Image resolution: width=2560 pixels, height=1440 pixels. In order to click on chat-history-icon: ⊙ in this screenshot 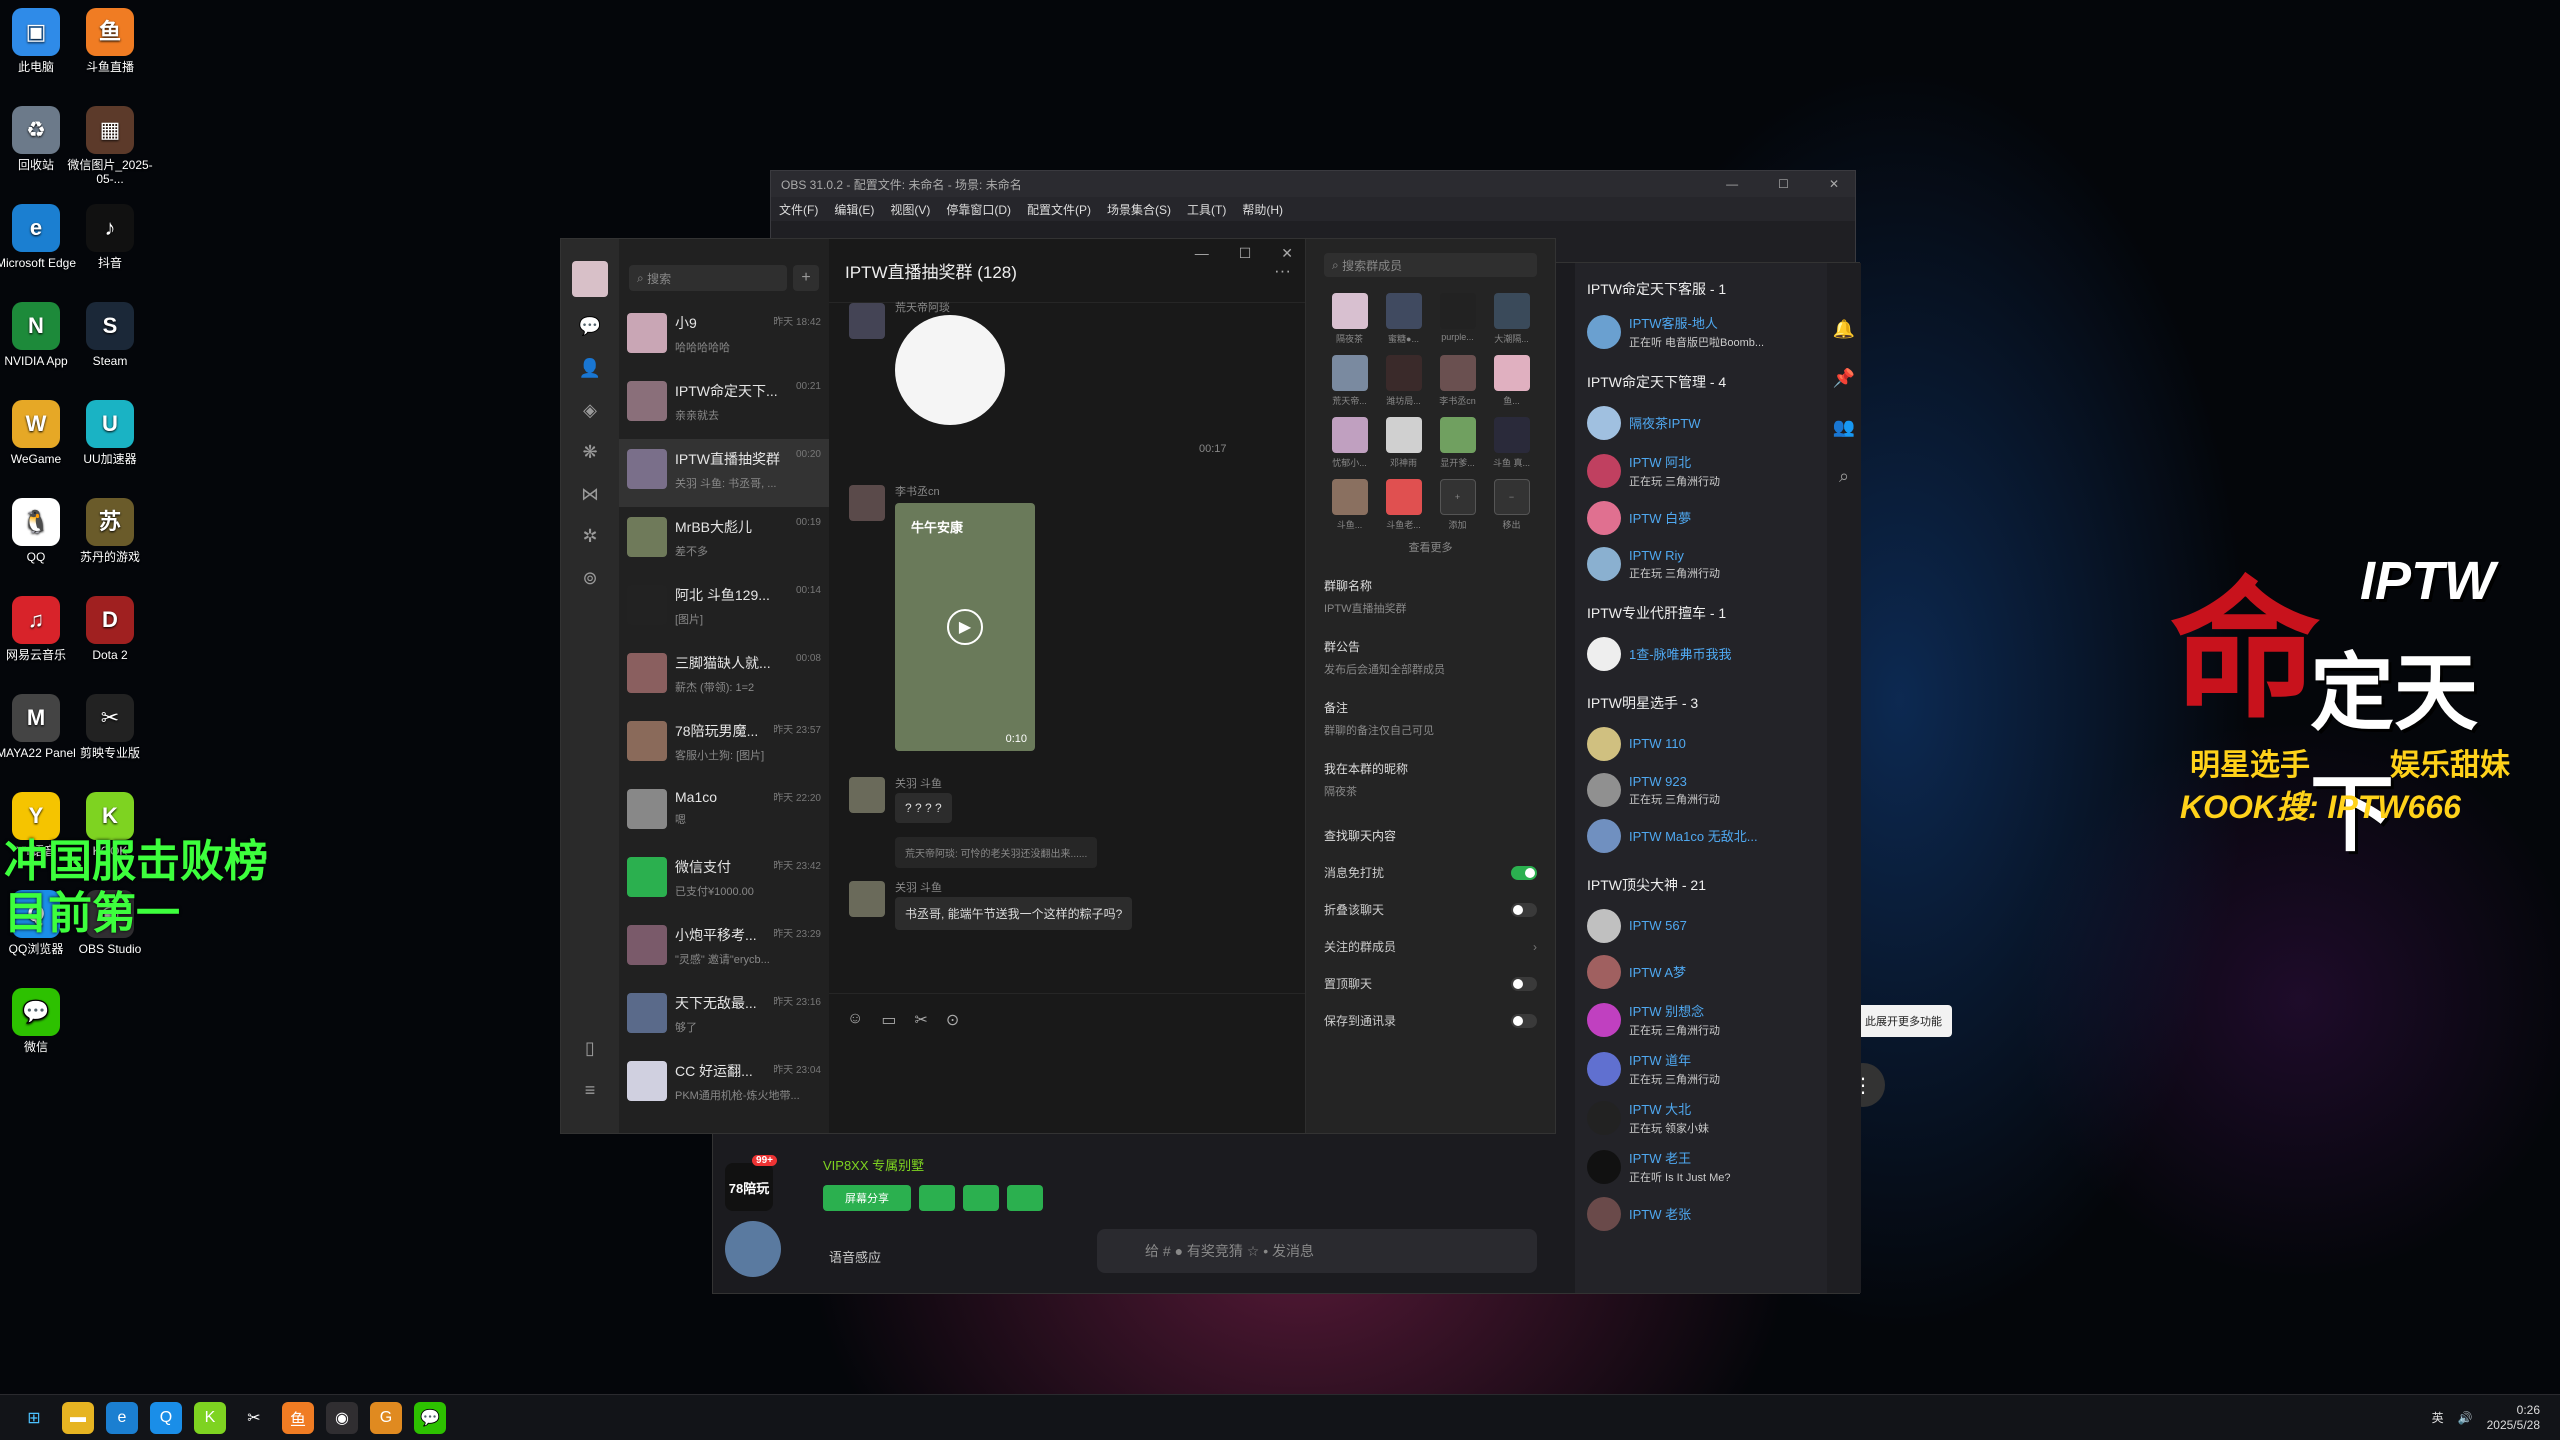, I will do `click(952, 1063)`.